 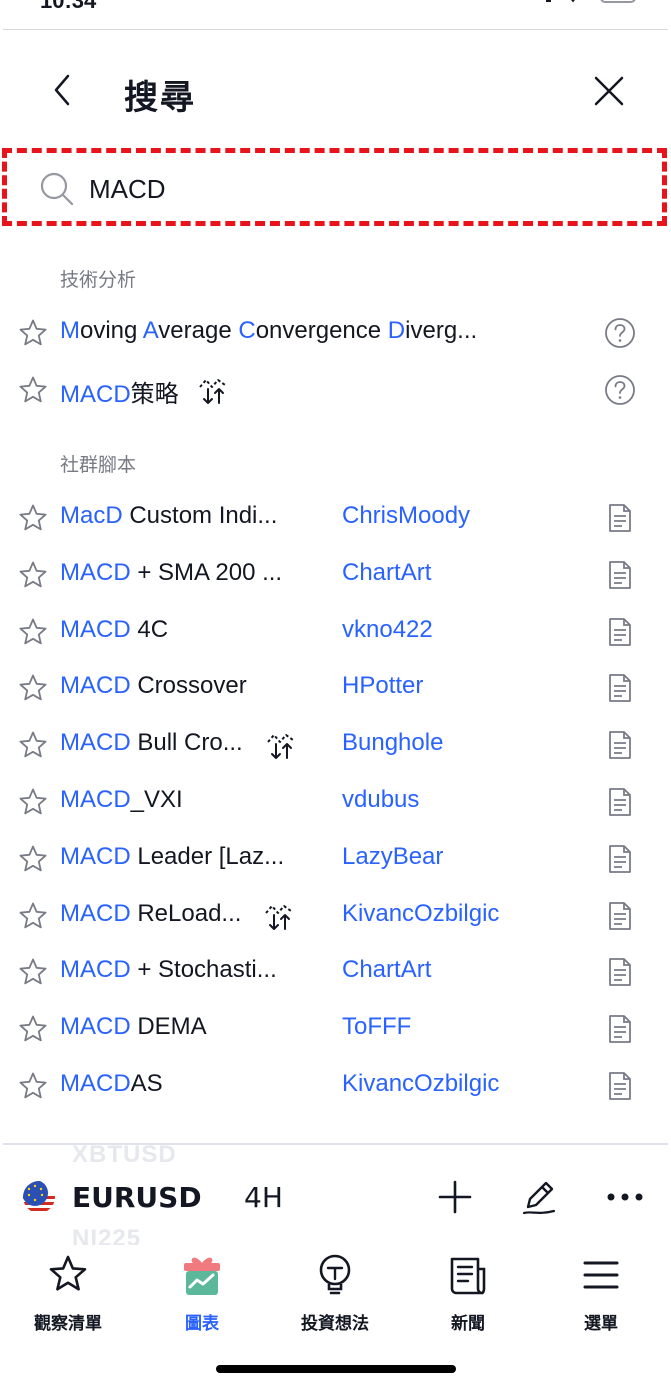 What do you see at coordinates (335, 916) in the screenshot?
I see `list-item: MACD ReLoad... KivancOzbilgic` at bounding box center [335, 916].